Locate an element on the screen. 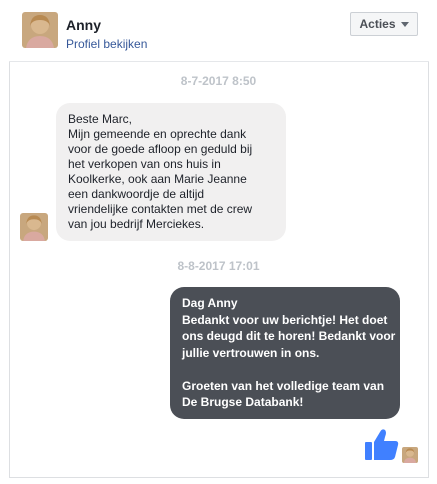 The width and height of the screenshot is (437, 484). message-timestamp: 8-8-2017 17:01 is located at coordinates (218, 266).